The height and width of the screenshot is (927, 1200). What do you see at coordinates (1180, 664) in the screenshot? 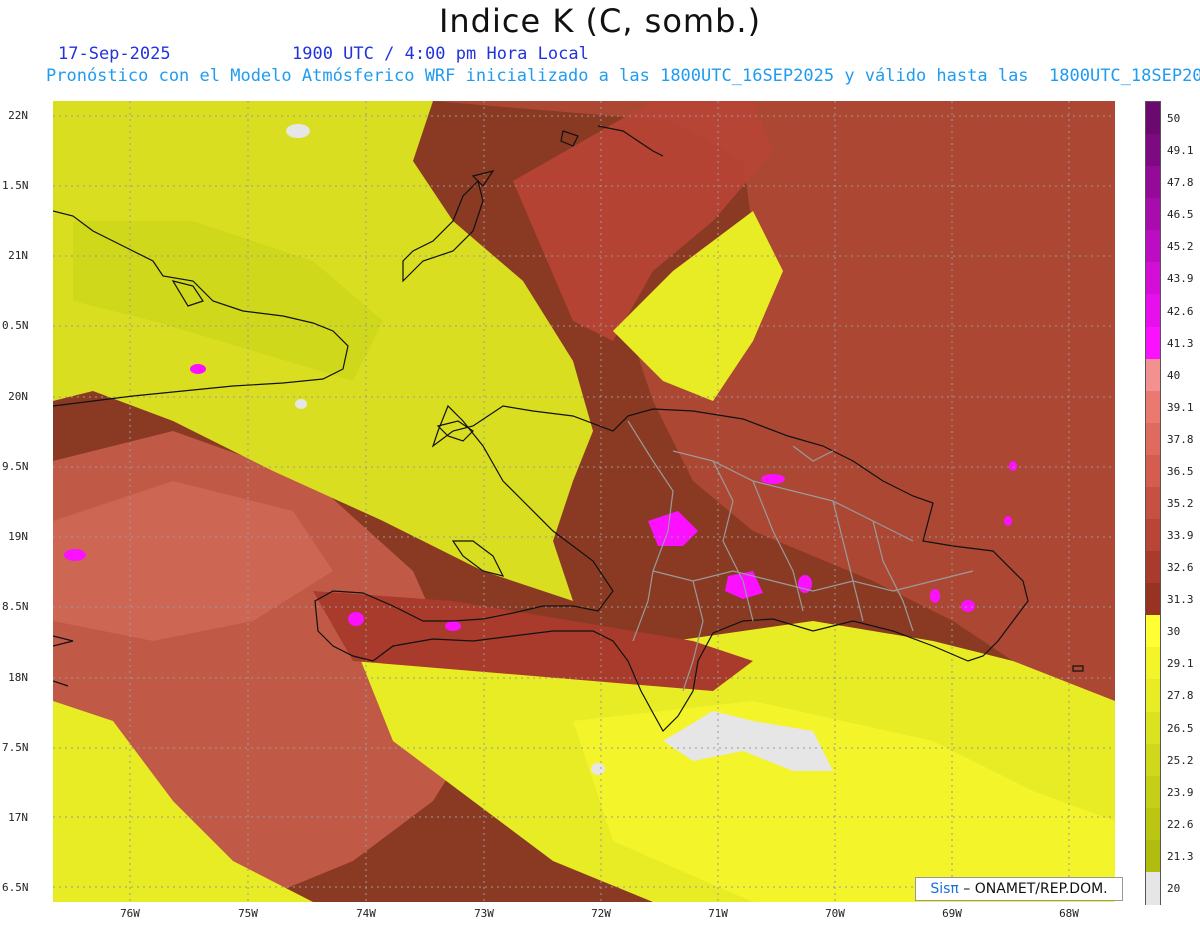
I see `colorbar-label: 29.1` at bounding box center [1180, 664].